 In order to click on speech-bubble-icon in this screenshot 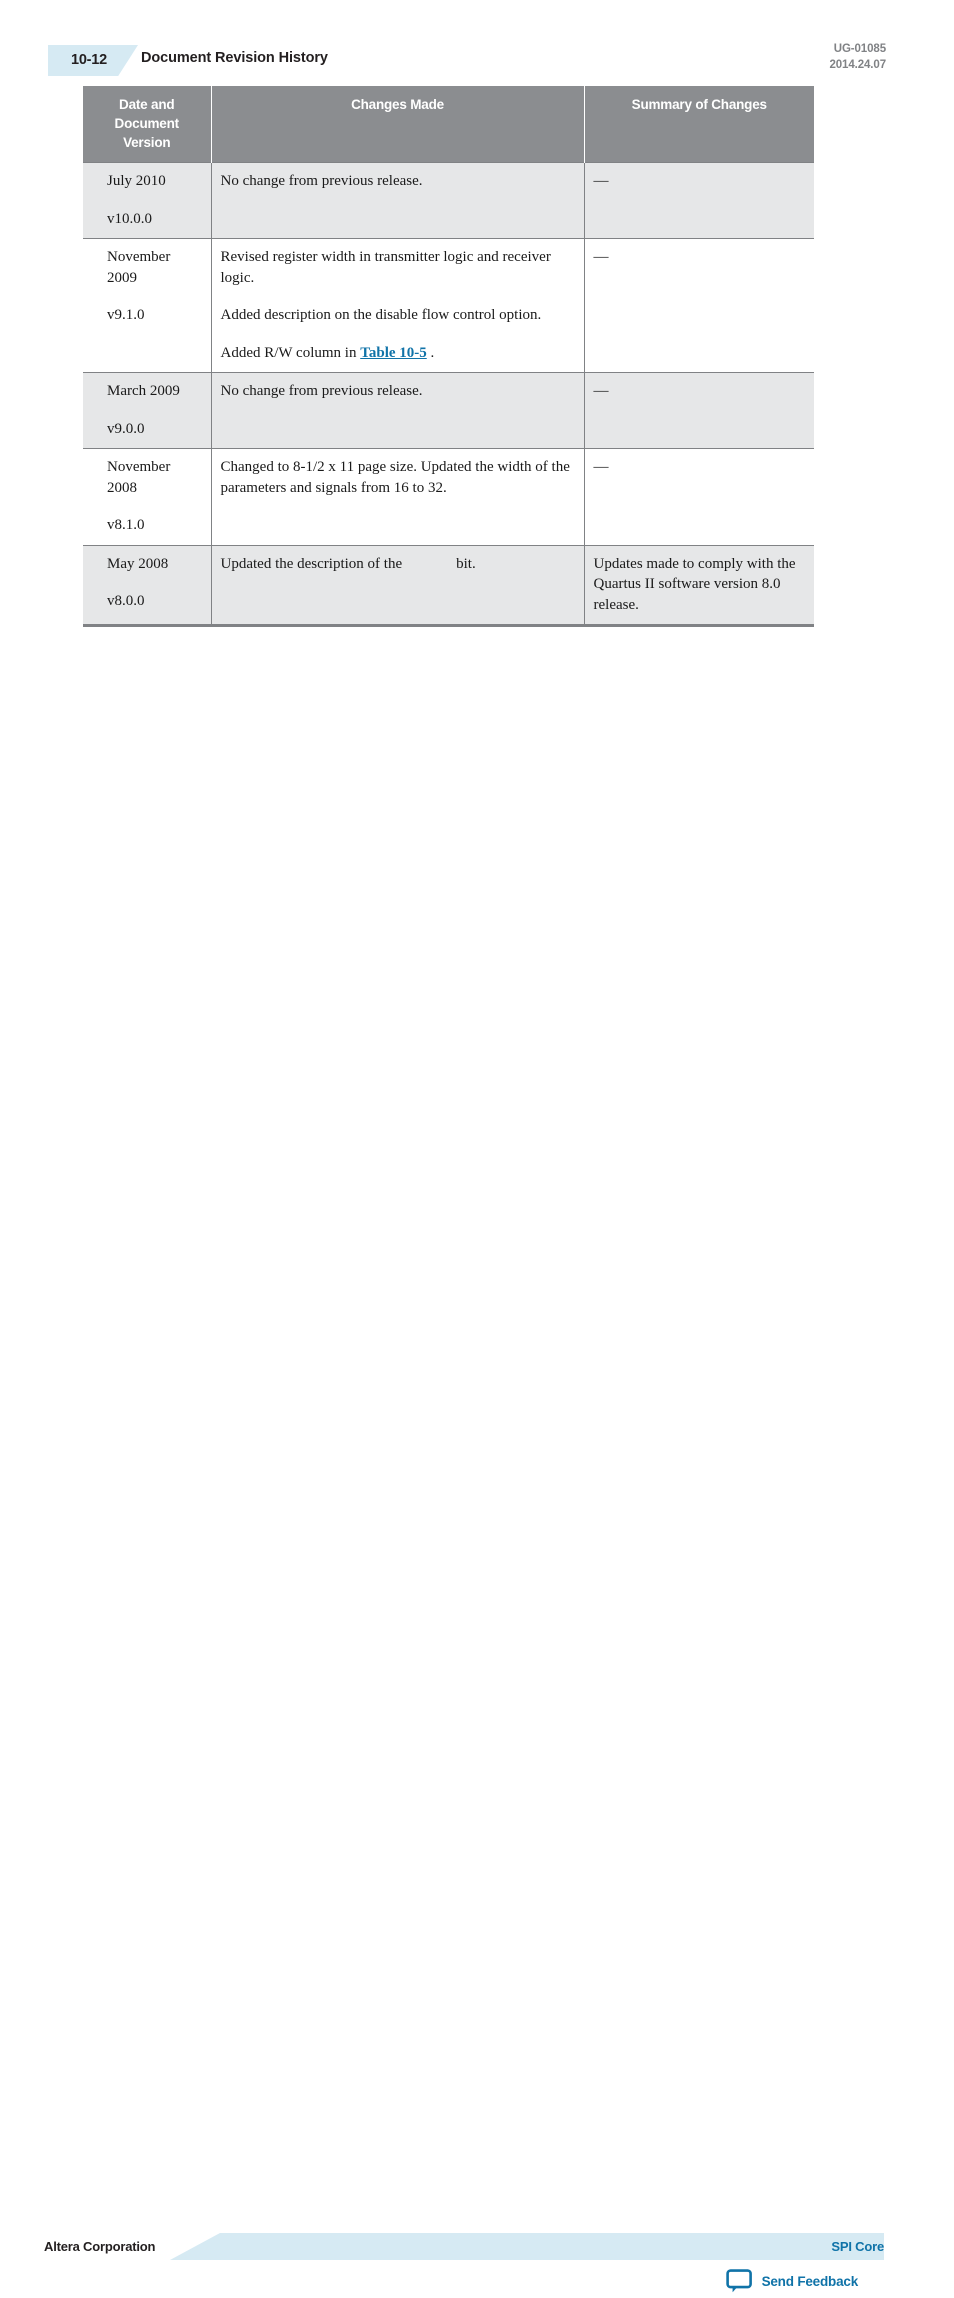, I will do `click(739, 2281)`.